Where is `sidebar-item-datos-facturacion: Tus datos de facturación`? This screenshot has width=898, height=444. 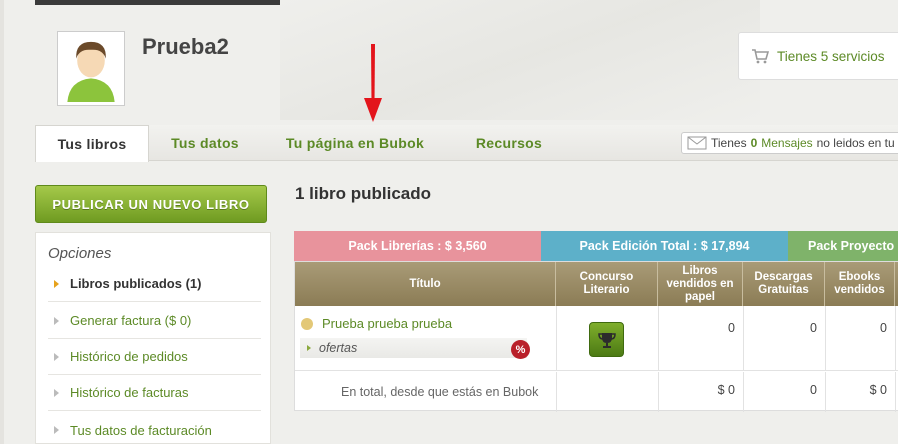 sidebar-item-datos-facturacion: Tus datos de facturación is located at coordinates (154, 428).